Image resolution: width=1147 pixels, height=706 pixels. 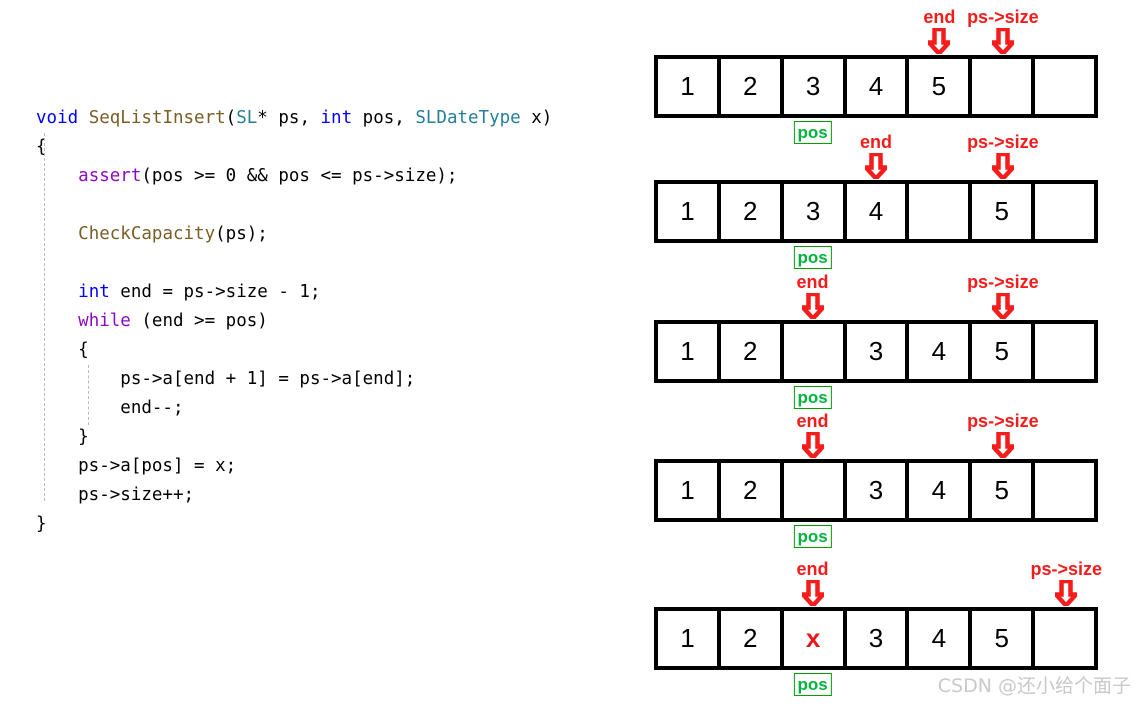 I want to click on code-token: while, so click(x=104, y=321).